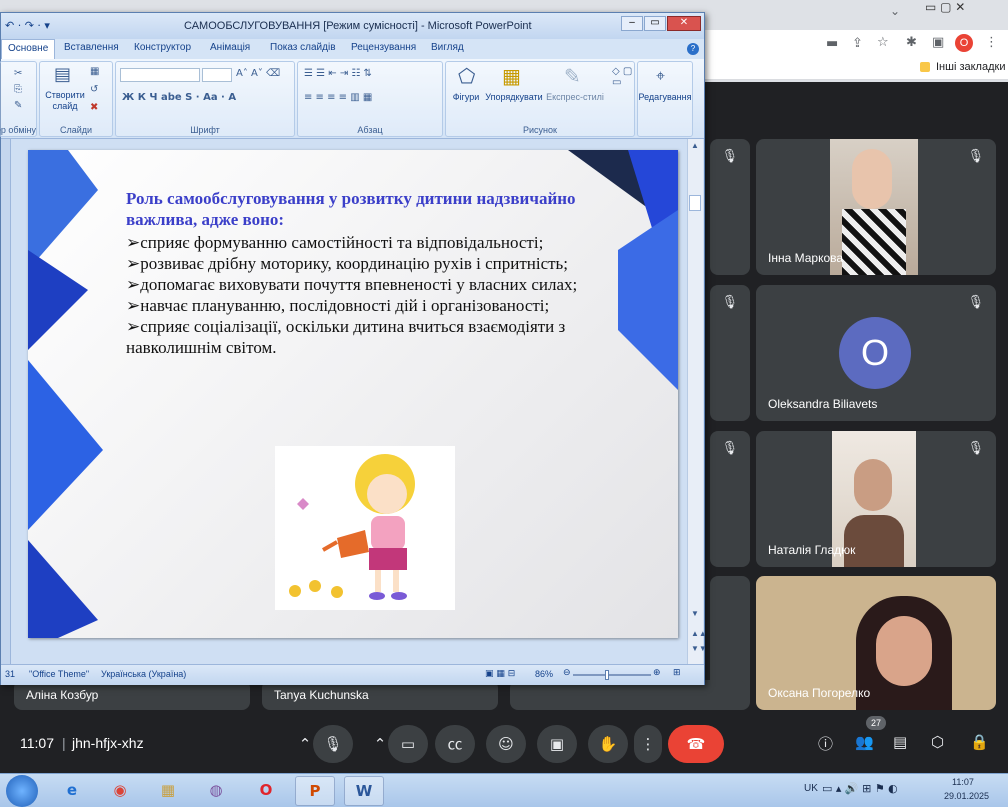 The height and width of the screenshot is (807, 1008). What do you see at coordinates (544, 674) in the screenshot?
I see `zoom-level: 86%` at bounding box center [544, 674].